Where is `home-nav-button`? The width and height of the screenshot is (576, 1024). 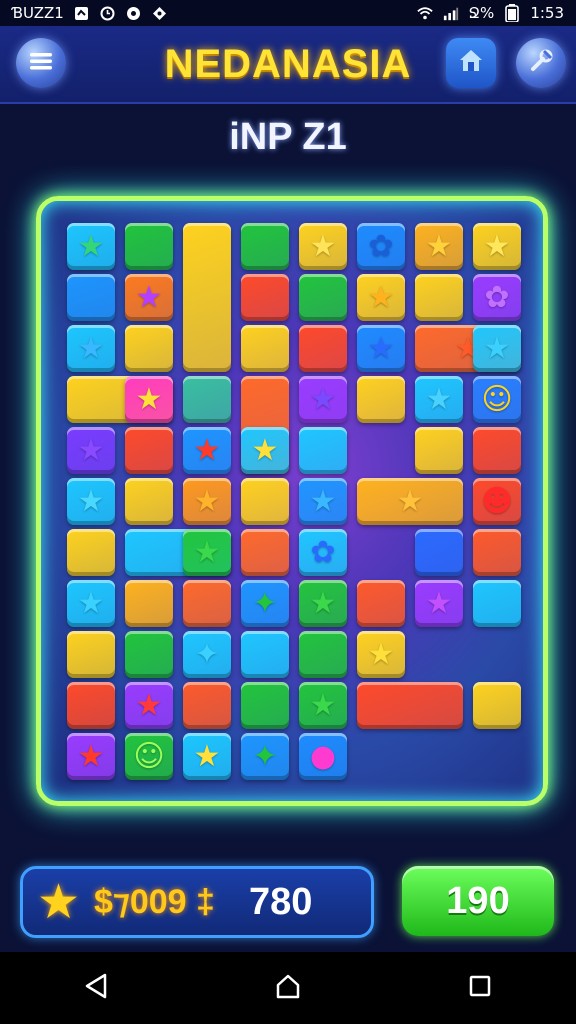
home-nav-button is located at coordinates (288, 988).